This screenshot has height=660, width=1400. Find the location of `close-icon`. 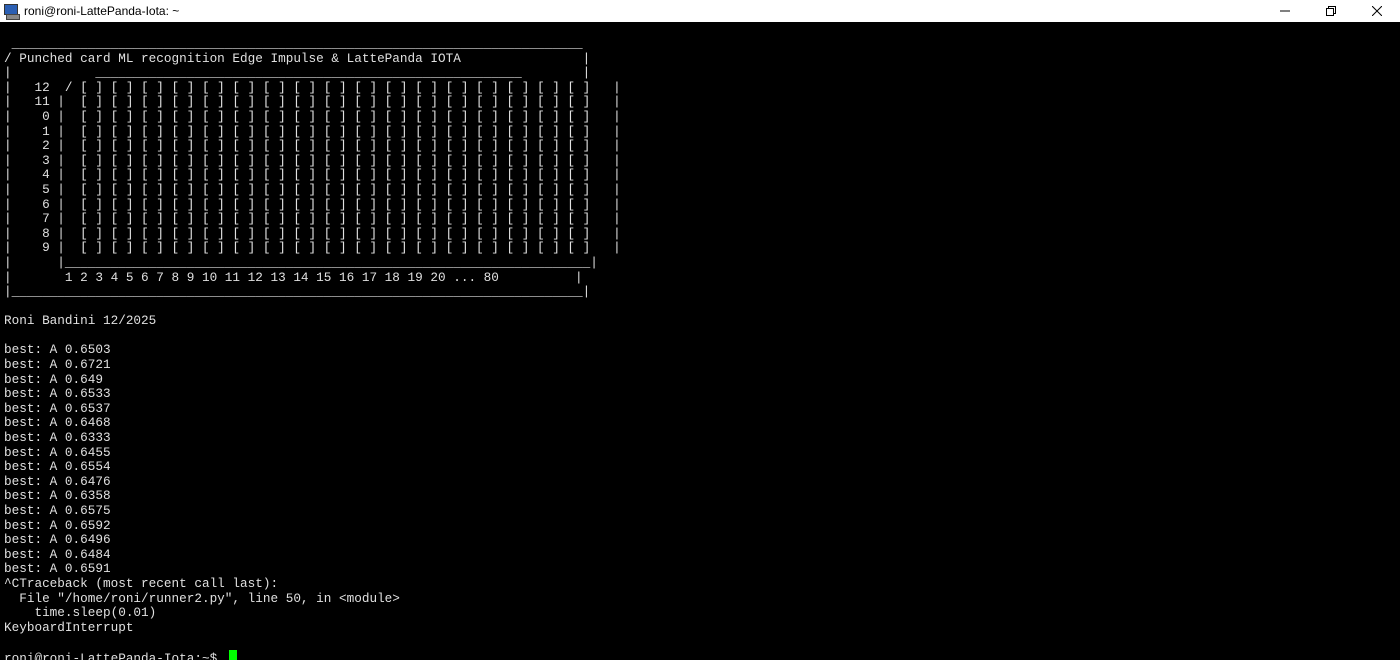

close-icon is located at coordinates (1377, 11).